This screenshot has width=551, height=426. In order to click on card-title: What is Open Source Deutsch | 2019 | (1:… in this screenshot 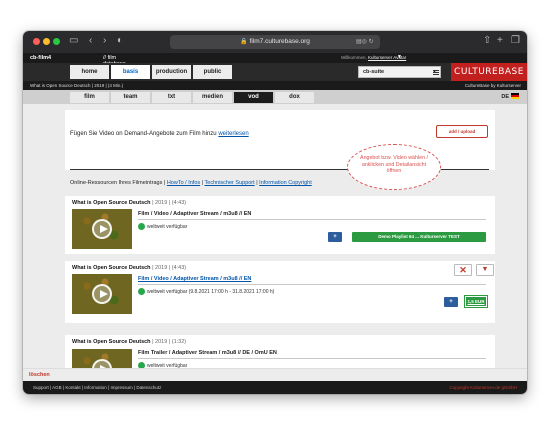, I will do `click(129, 342)`.